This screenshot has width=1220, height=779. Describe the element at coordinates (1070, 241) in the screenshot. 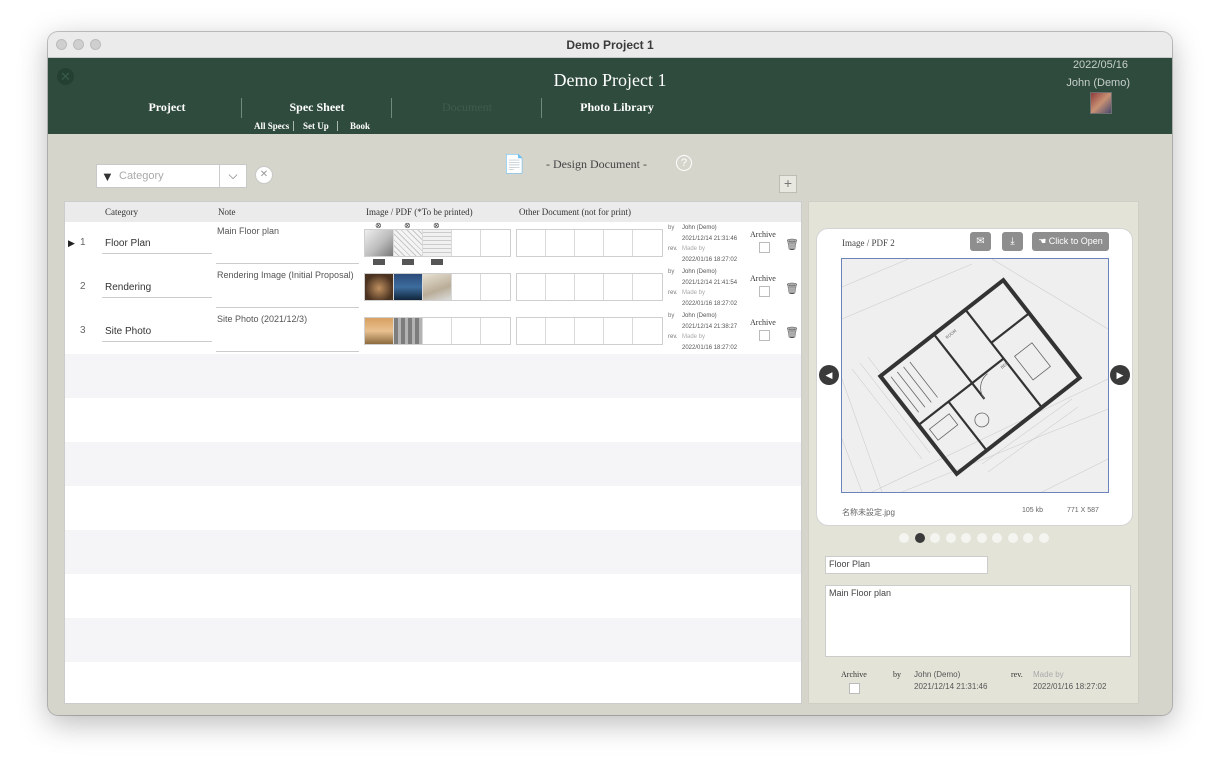

I see `click-to-open-button: ☚ Click to Open` at that location.